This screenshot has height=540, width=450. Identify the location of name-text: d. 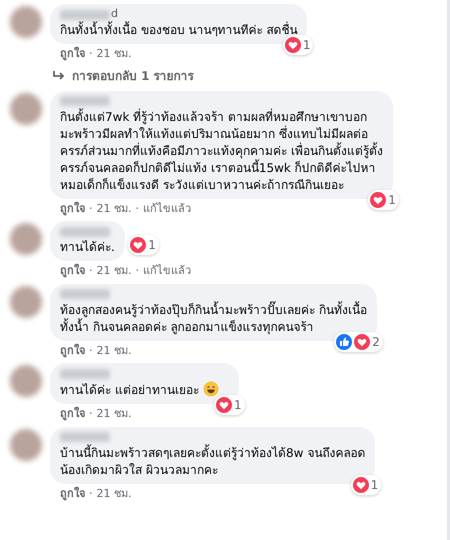
(114, 13).